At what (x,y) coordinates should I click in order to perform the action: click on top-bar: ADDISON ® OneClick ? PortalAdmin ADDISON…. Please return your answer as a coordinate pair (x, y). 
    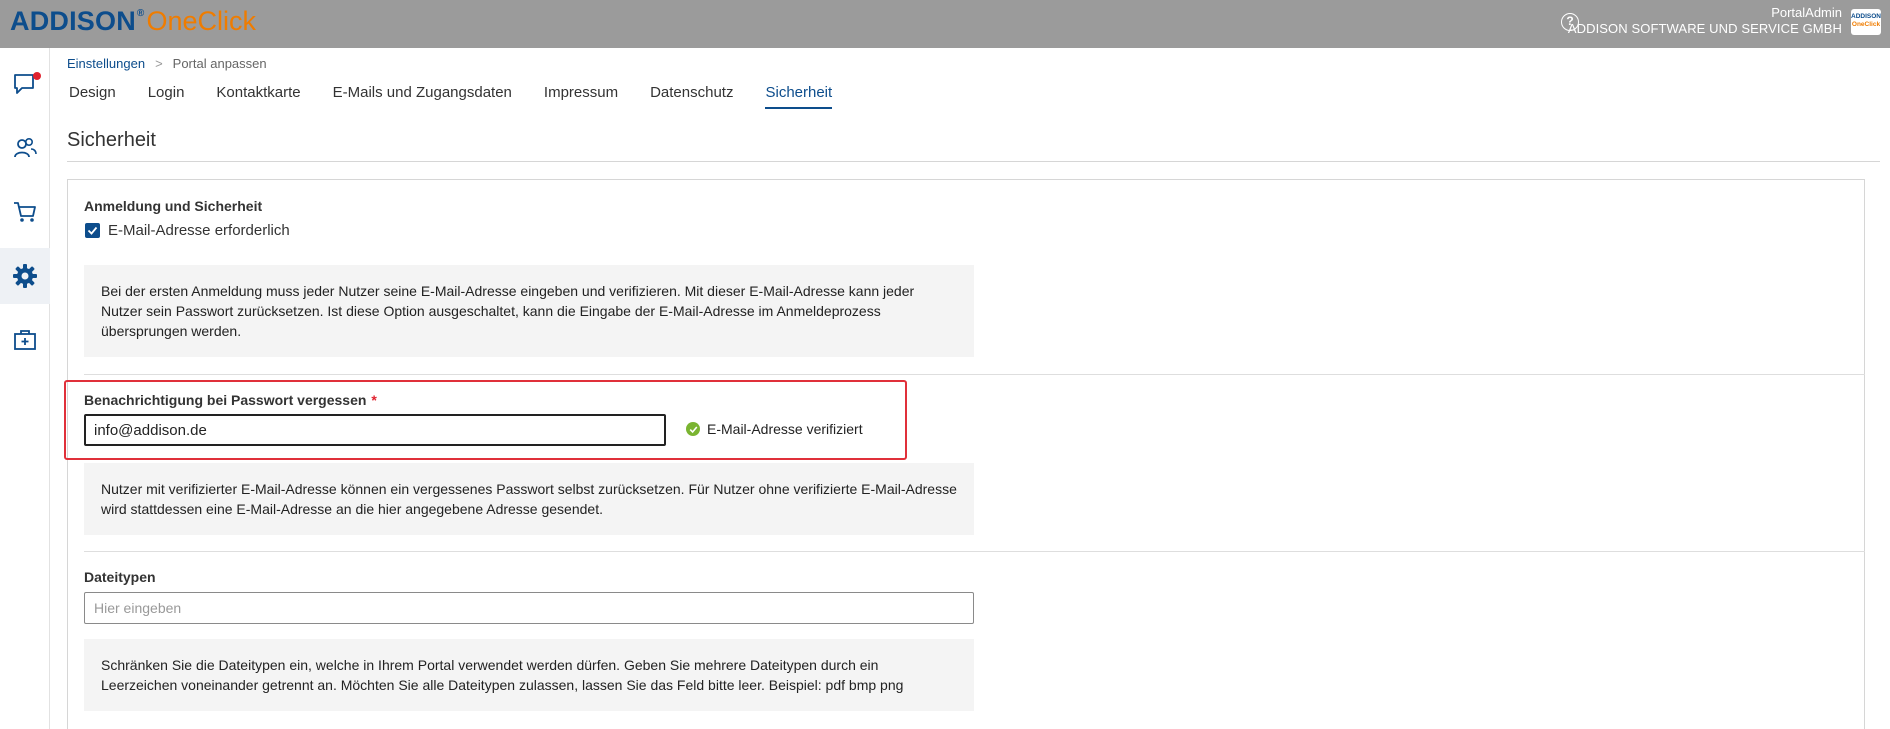
    Looking at the image, I should click on (945, 24).